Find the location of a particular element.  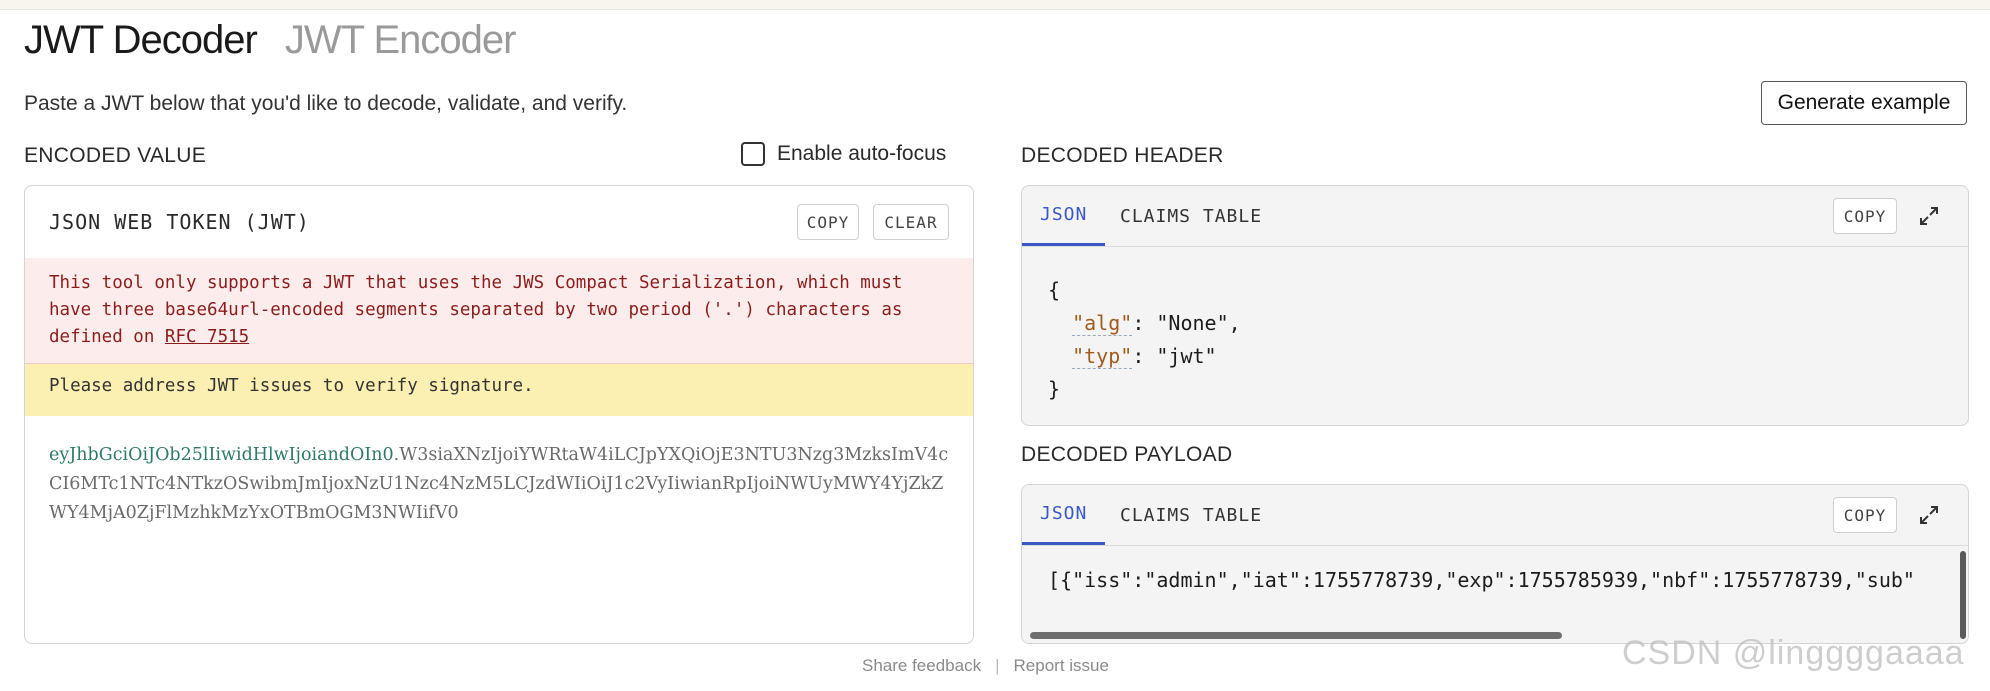

copy-token-button: COPY is located at coordinates (828, 222).